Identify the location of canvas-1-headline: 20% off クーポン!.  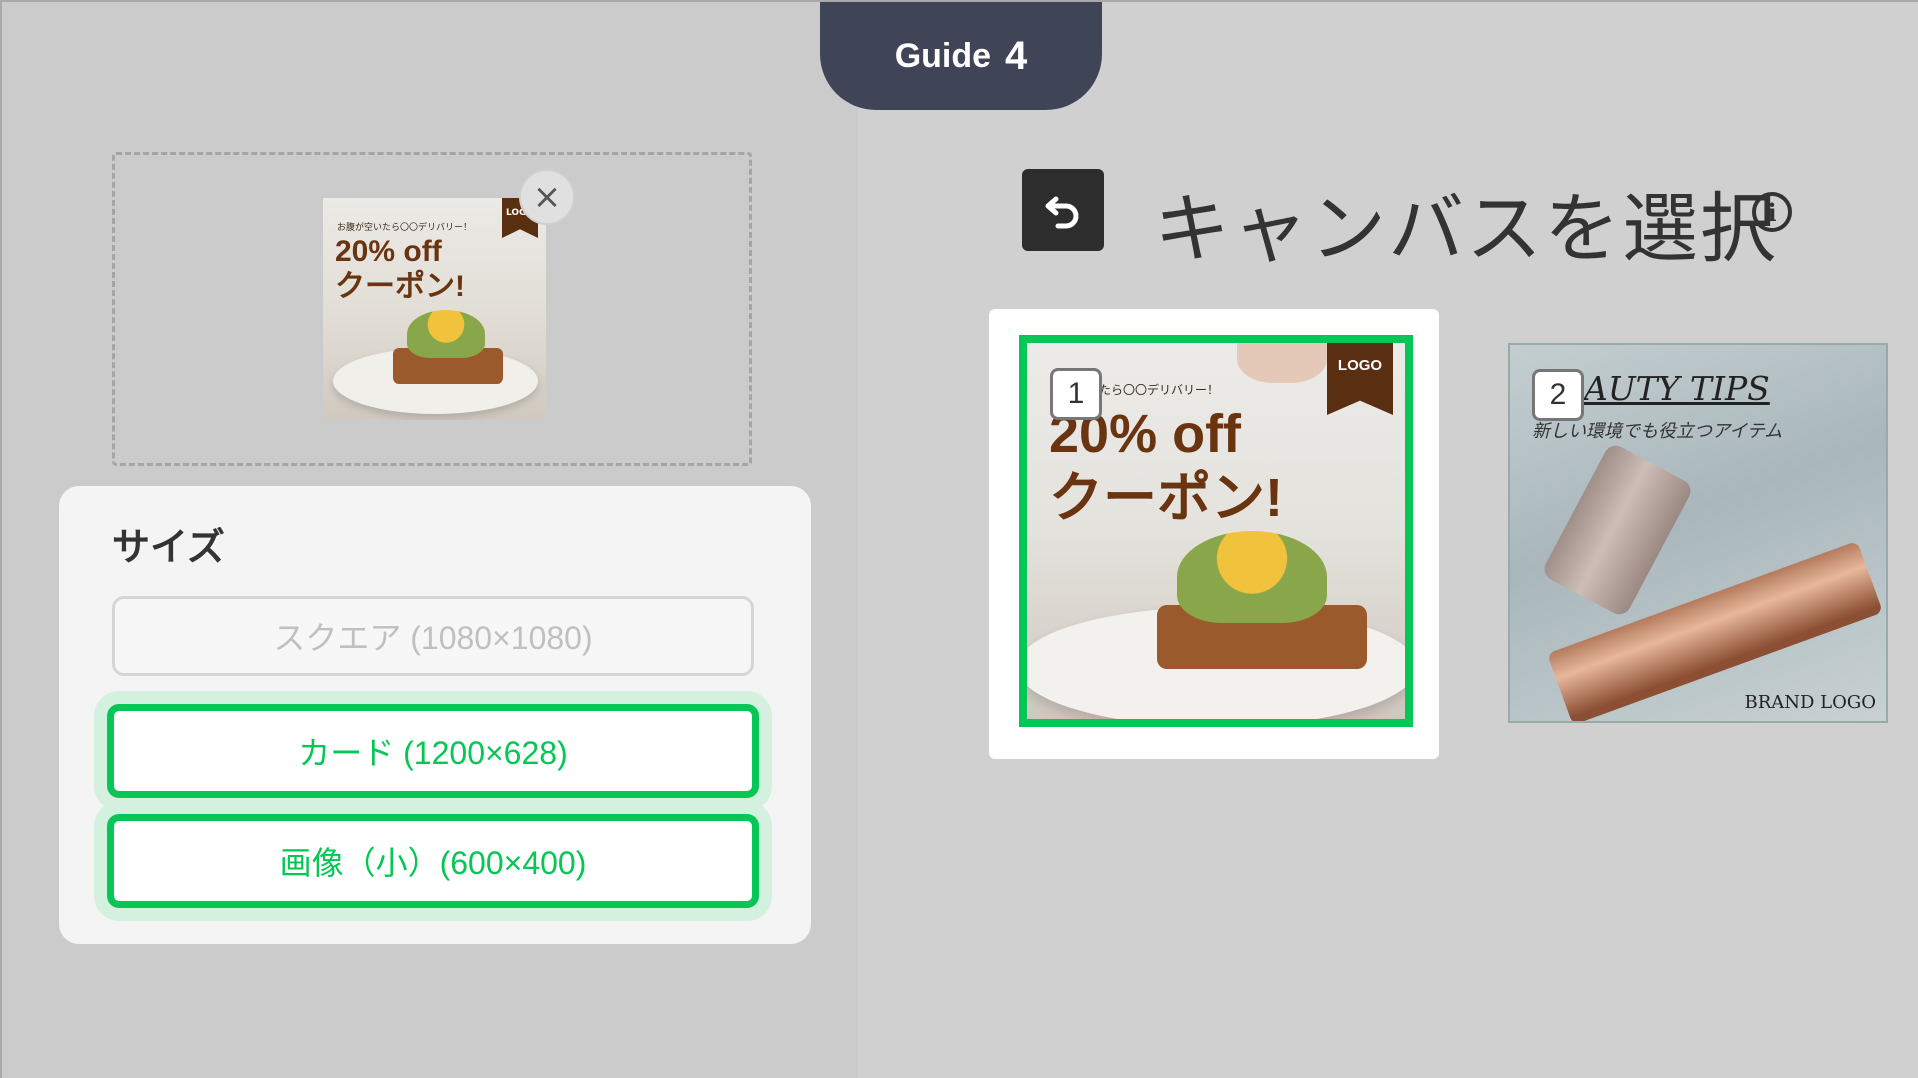
(1166, 466).